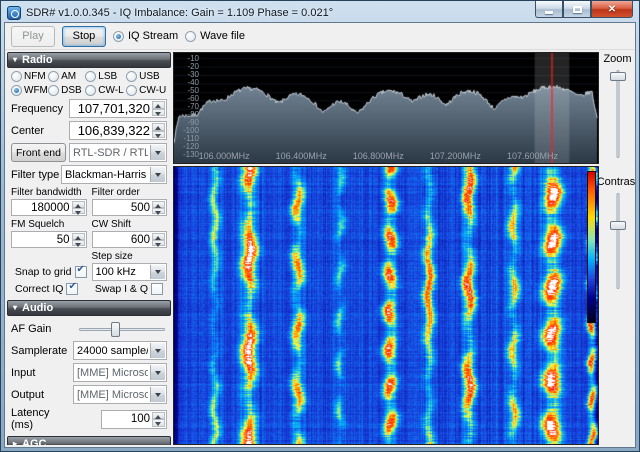  What do you see at coordinates (118, 108) in the screenshot?
I see `frequency-input: 107,701,320` at bounding box center [118, 108].